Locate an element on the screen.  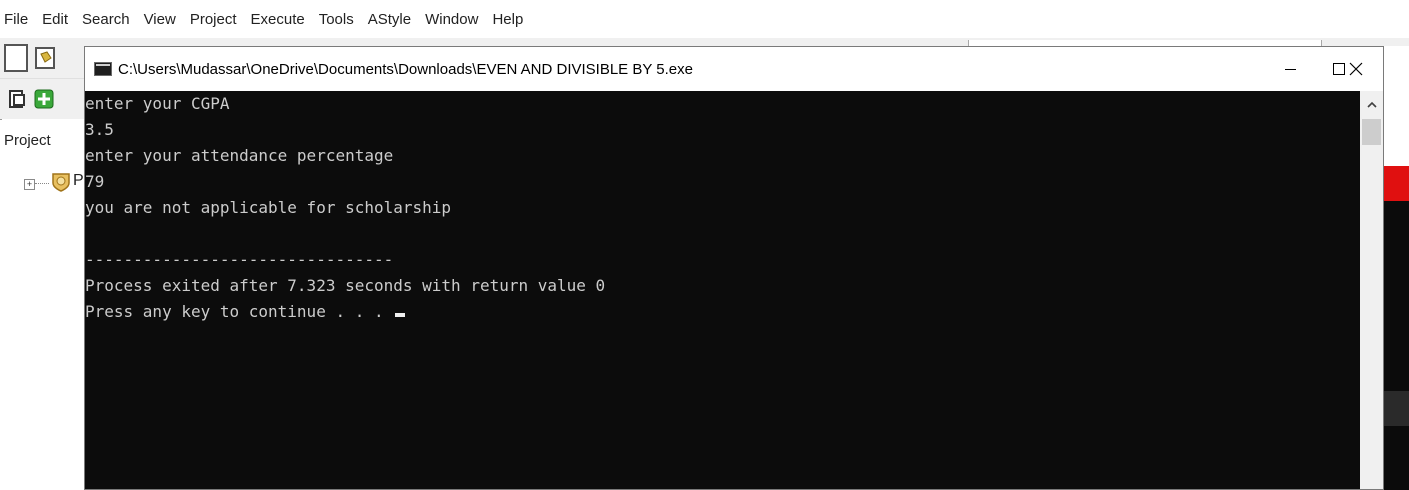
tab-project: Project is located at coordinates (27, 140).